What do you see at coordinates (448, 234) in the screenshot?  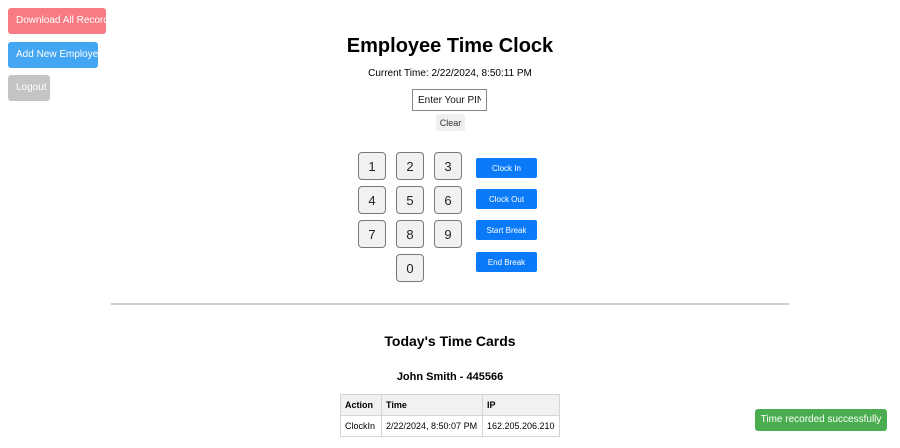 I see `keypad-key-9: 9` at bounding box center [448, 234].